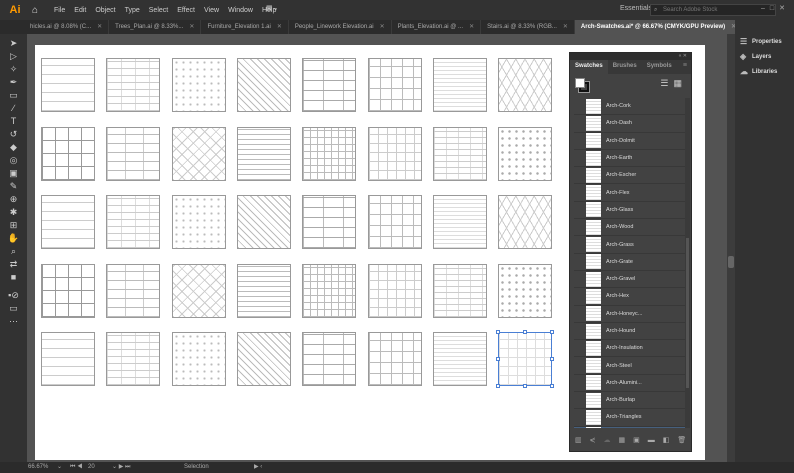 This screenshot has height=473, width=794. What do you see at coordinates (38, 467) in the screenshot?
I see `zoom-level: 66.67%` at bounding box center [38, 467].